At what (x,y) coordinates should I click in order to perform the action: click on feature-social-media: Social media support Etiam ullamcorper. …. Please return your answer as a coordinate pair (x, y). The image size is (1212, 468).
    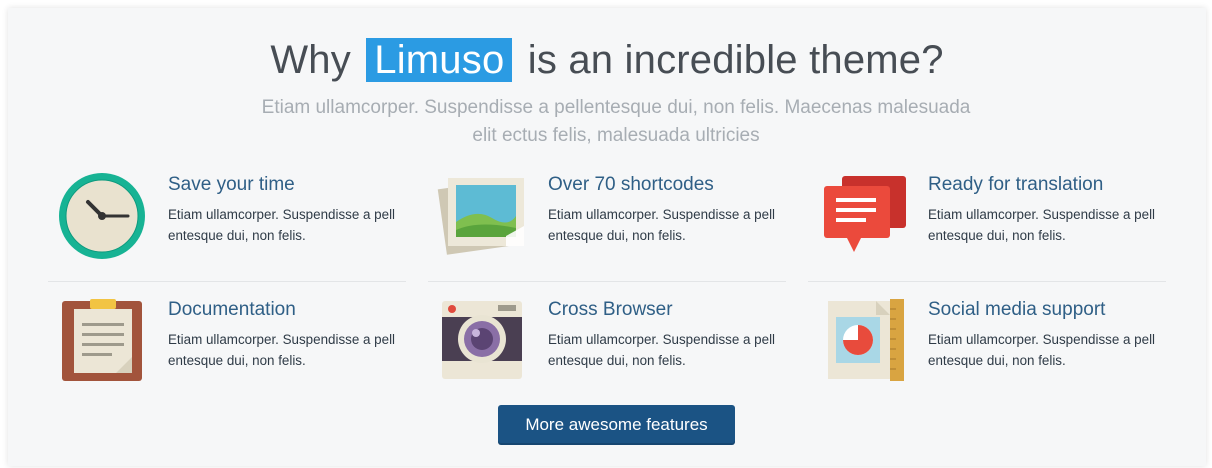
    Looking at the image, I should click on (985, 345).